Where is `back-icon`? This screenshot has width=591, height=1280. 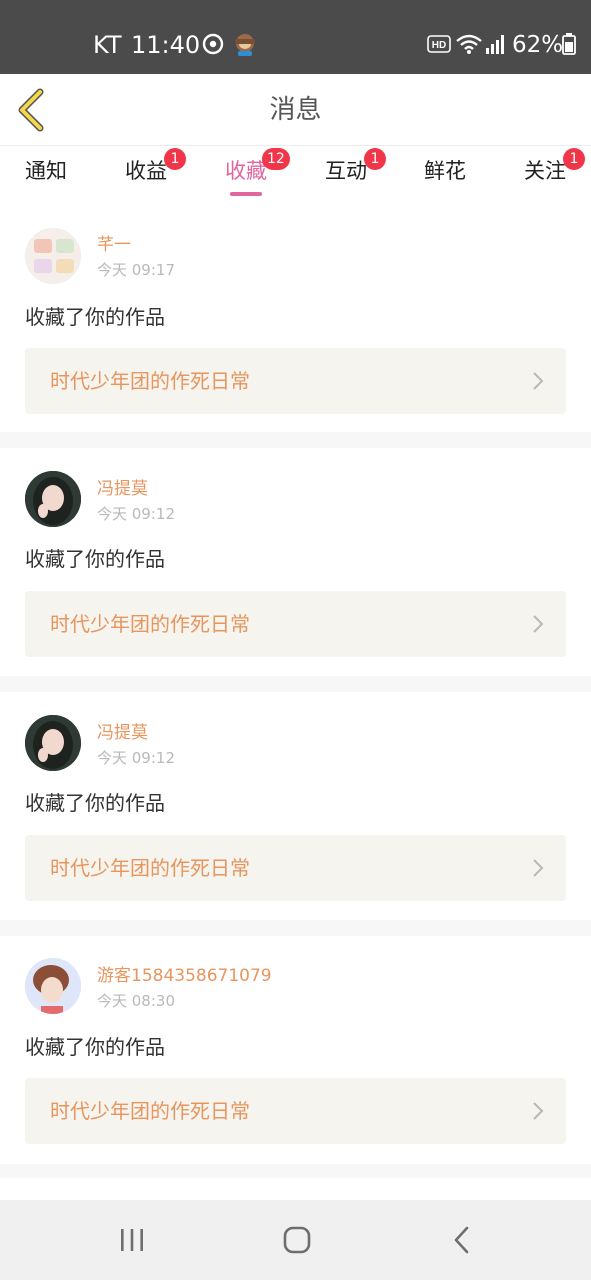
back-icon is located at coordinates (462, 1240).